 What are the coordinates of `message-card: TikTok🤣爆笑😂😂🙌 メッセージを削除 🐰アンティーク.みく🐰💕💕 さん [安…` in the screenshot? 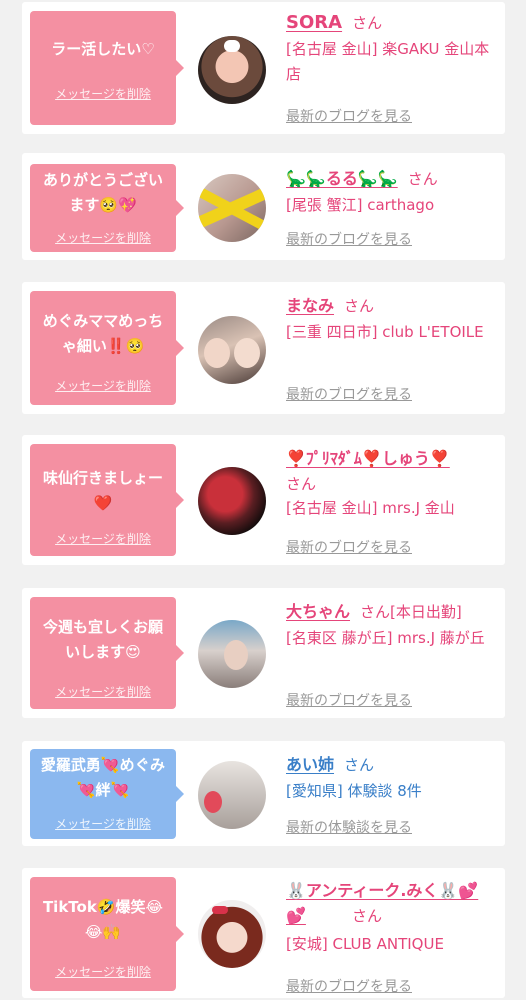 It's located at (263, 933).